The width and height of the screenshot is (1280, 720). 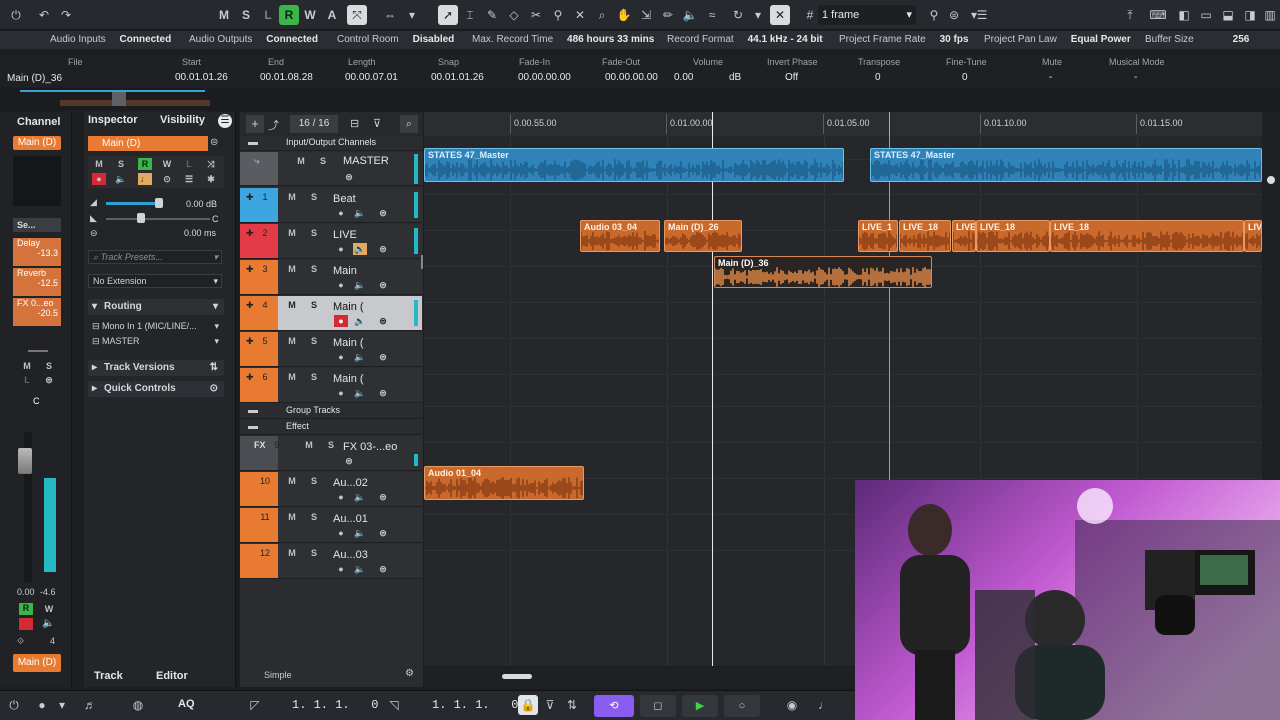 I want to click on tempo-icon: ◍, so click(x=138, y=705).